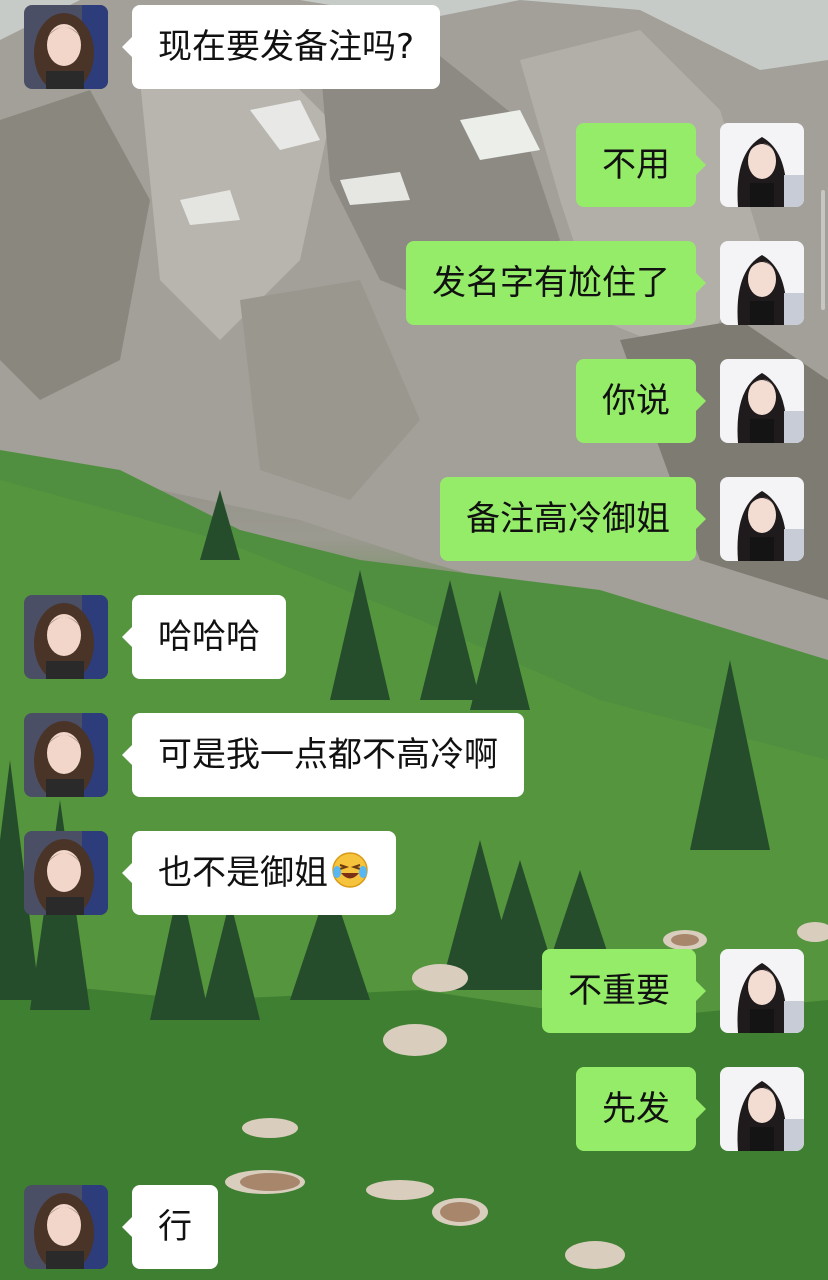 Image resolution: width=828 pixels, height=1280 pixels. I want to click on message-text: 发名字有尬住了, so click(551, 283).